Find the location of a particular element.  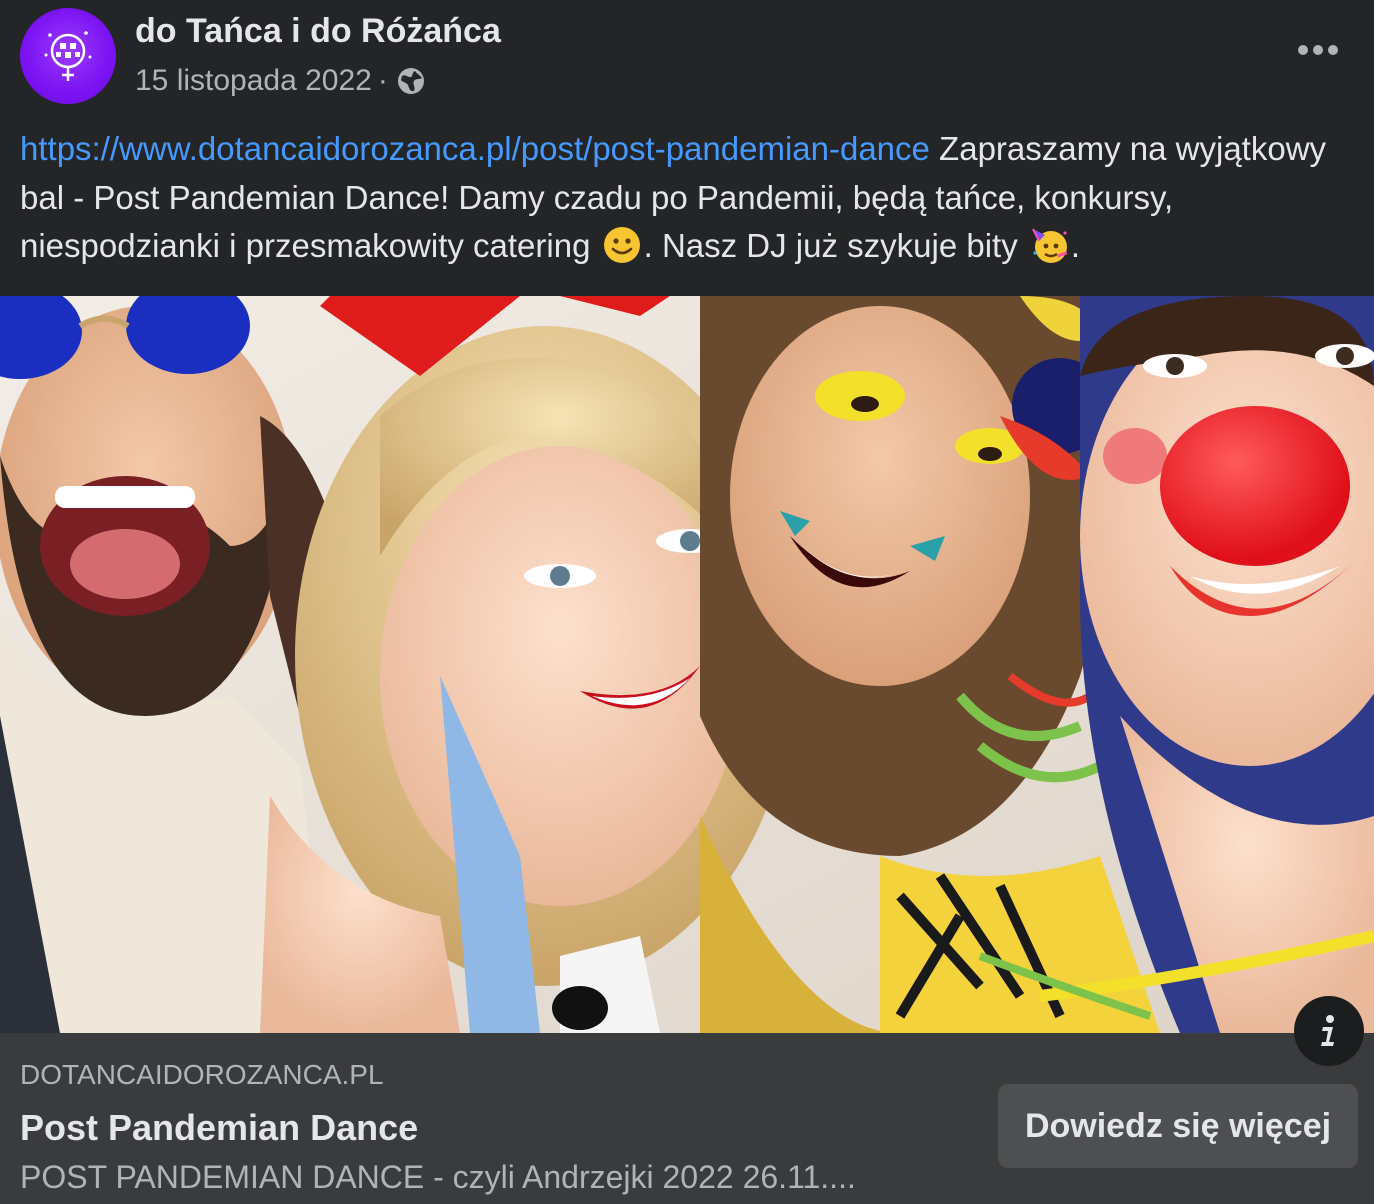

post-date-link: 15 listopada 2022 is located at coordinates (253, 81).